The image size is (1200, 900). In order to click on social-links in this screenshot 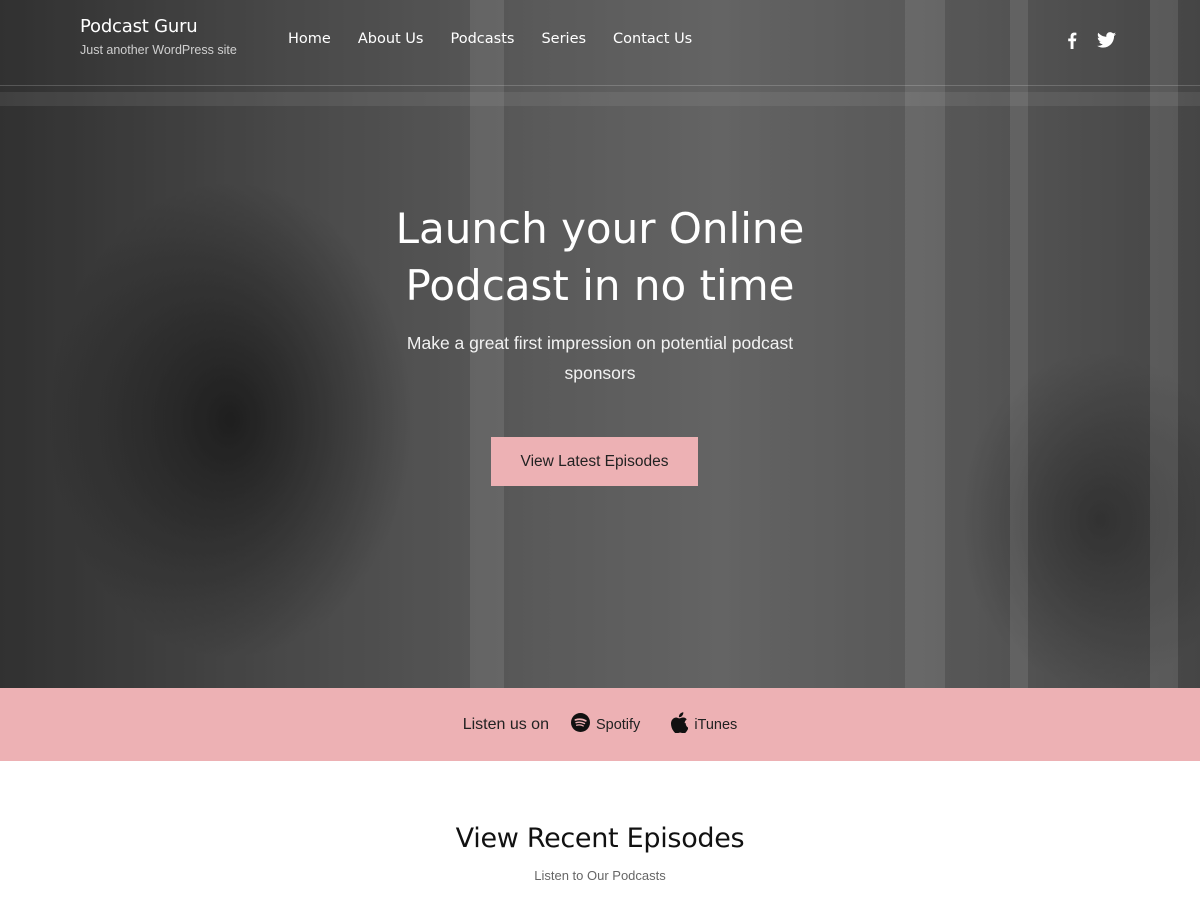, I will do `click(1089, 40)`.